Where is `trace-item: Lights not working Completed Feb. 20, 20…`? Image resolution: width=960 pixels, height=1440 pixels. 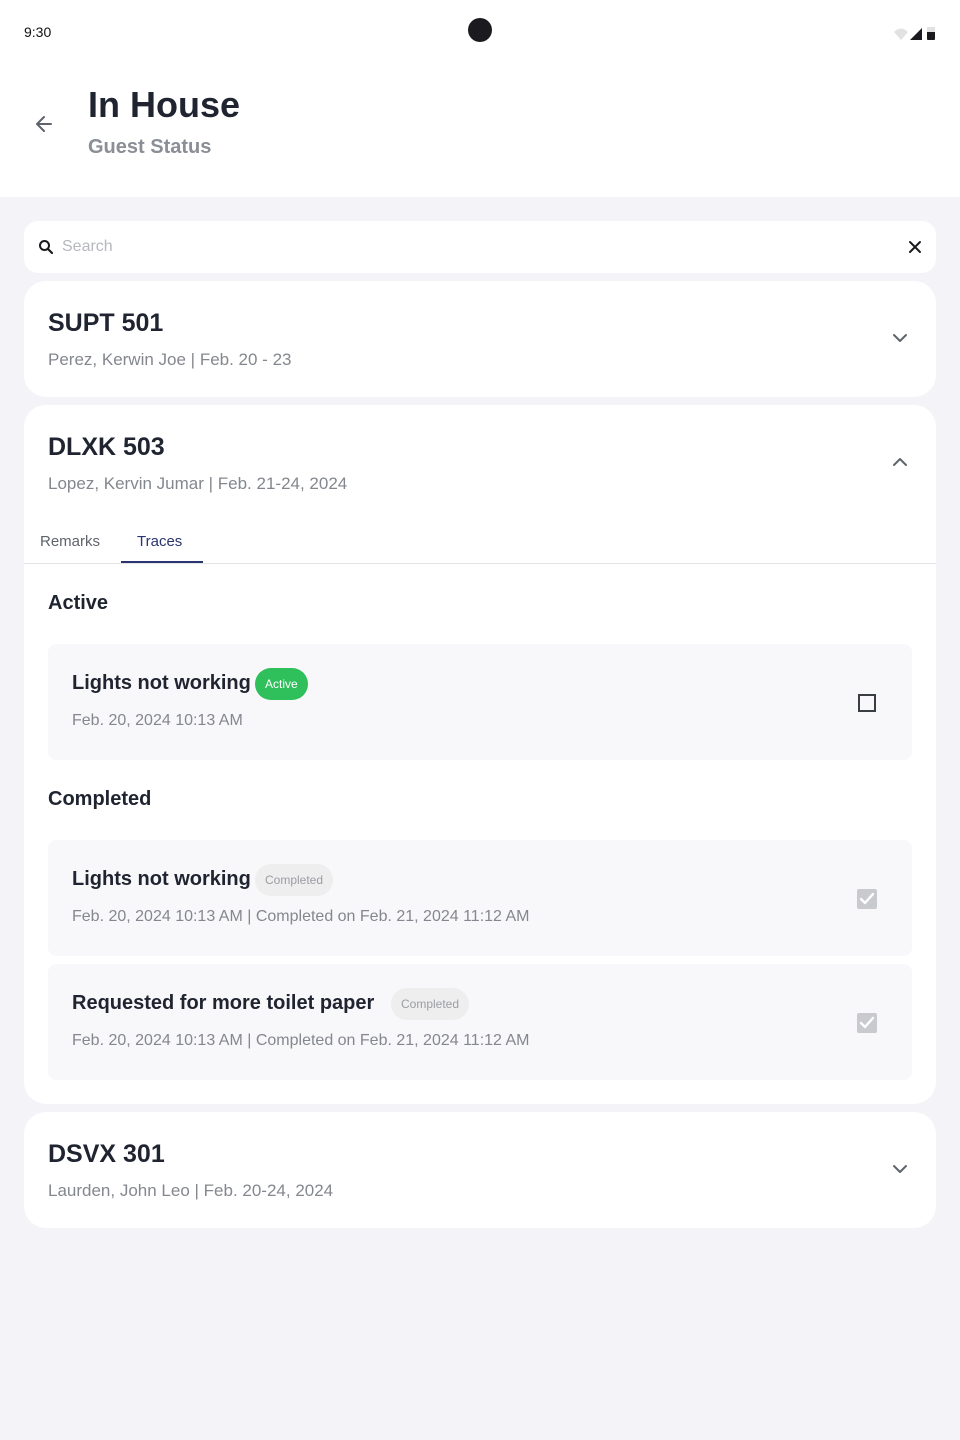 trace-item: Lights not working Completed Feb. 20, 20… is located at coordinates (480, 898).